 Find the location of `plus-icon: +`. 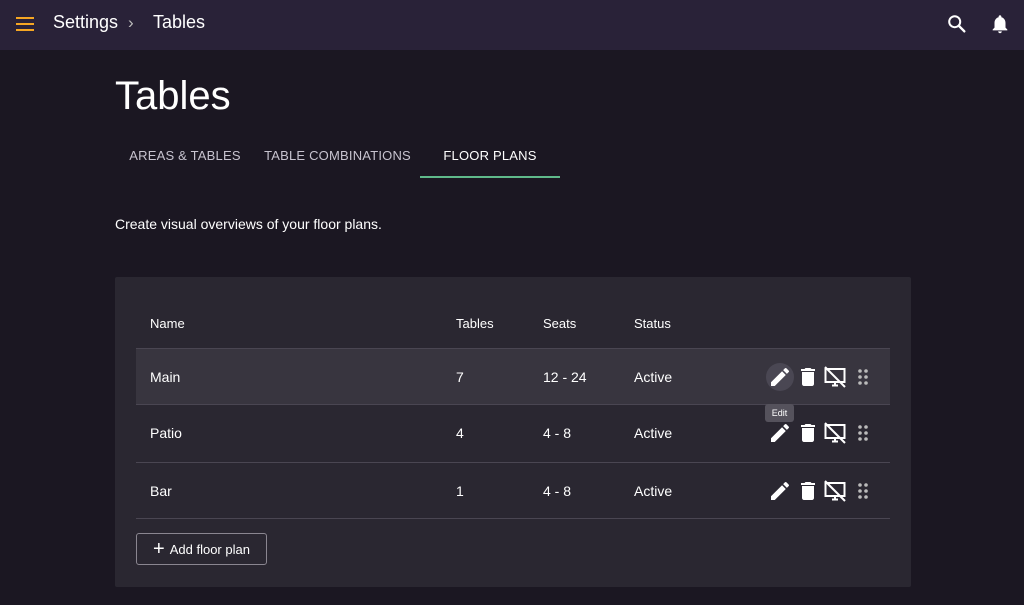

plus-icon: + is located at coordinates (159, 549).